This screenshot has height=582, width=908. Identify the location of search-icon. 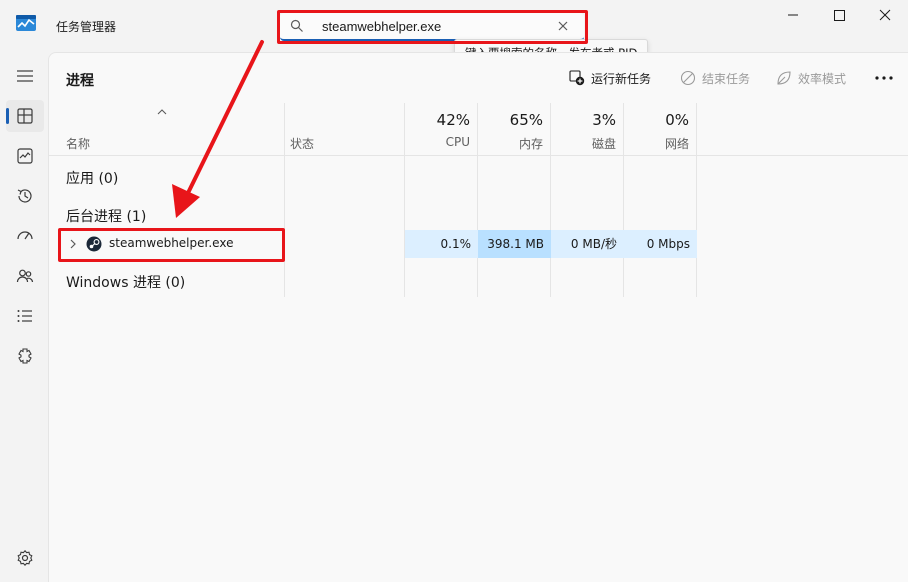
(296, 25).